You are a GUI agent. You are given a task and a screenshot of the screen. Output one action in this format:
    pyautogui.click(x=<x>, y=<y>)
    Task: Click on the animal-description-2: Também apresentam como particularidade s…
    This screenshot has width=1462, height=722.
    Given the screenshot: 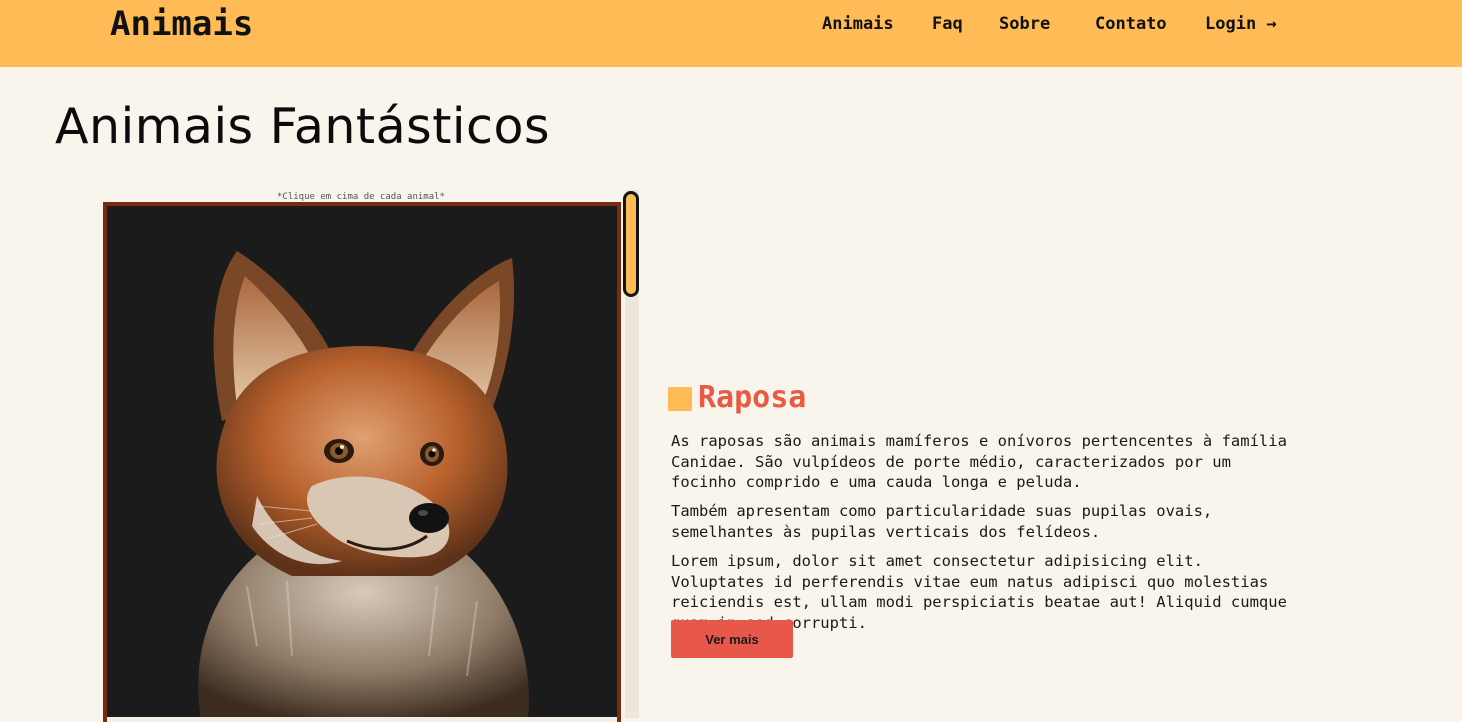 What is the action you would take?
    pyautogui.click(x=942, y=521)
    